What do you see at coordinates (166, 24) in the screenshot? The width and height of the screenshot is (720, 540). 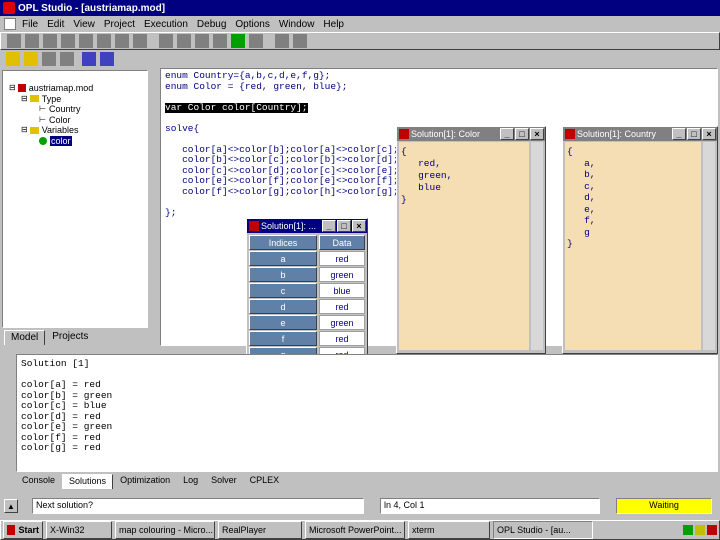 I see `menu-execution: Execution` at bounding box center [166, 24].